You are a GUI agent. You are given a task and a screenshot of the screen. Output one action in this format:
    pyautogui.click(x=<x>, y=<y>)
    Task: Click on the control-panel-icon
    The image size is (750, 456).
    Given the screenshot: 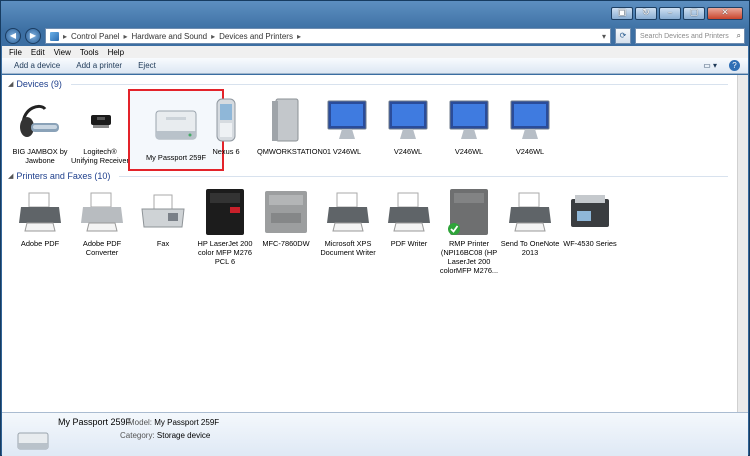 What is the action you would take?
    pyautogui.click(x=54, y=36)
    